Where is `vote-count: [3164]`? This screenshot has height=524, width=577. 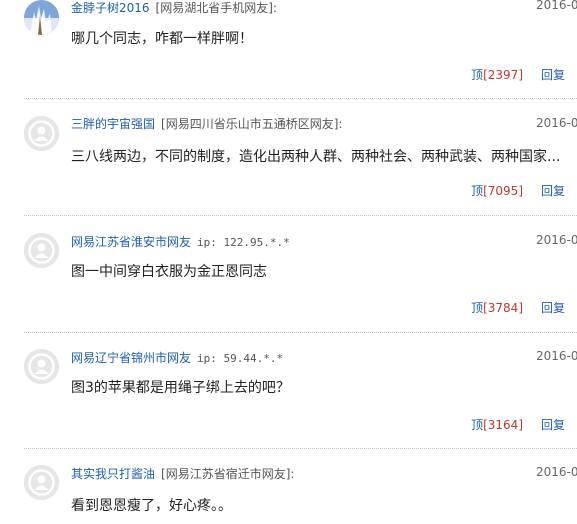 vote-count: [3164] is located at coordinates (503, 425).